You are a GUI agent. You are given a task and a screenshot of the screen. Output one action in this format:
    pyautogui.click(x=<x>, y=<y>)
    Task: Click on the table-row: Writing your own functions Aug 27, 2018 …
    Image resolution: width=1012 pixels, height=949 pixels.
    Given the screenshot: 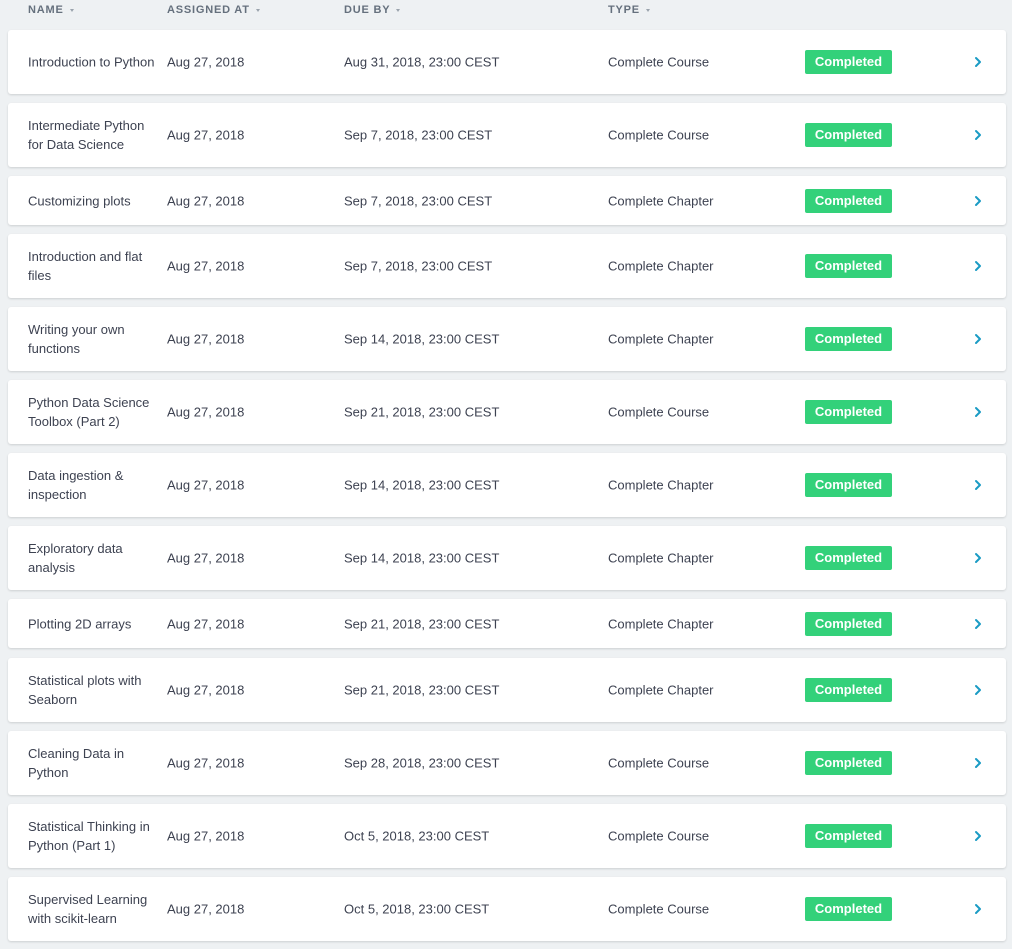 What is the action you would take?
    pyautogui.click(x=507, y=339)
    